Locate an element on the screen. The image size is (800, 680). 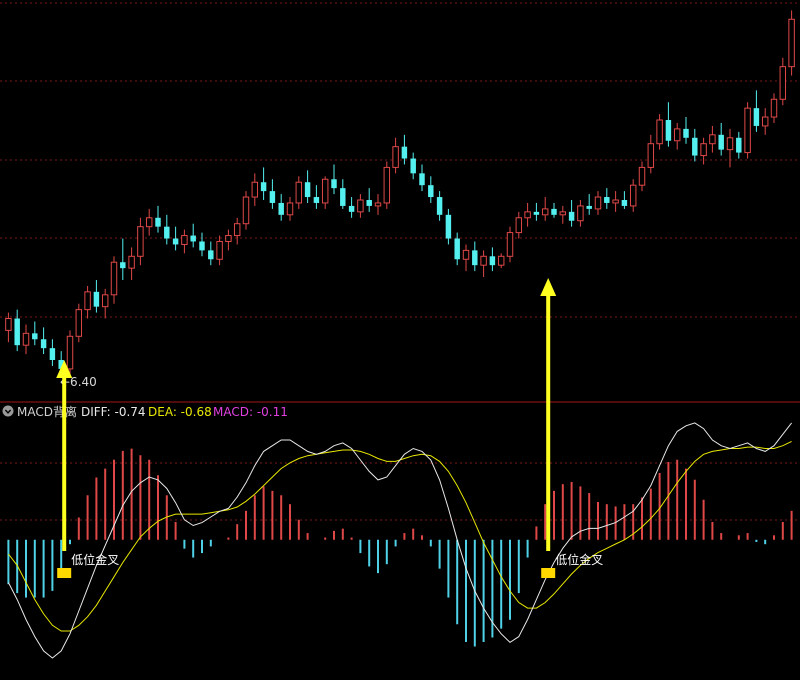
dea-value-label: DEA: -0.68 is located at coordinates (180, 412).